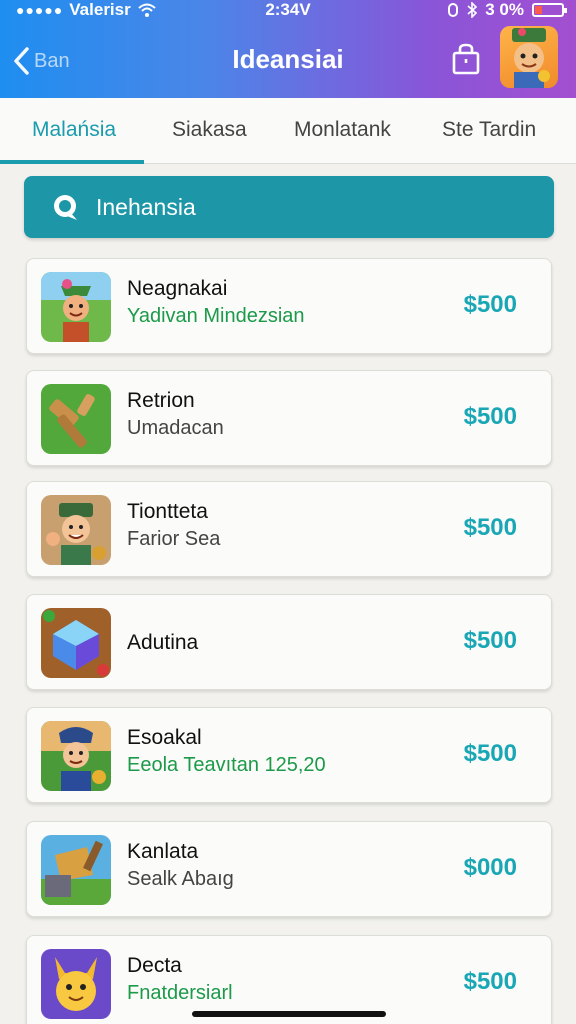 This screenshot has width=576, height=1024. Describe the element at coordinates (76, 530) in the screenshot. I see `adventurer-icon` at that location.